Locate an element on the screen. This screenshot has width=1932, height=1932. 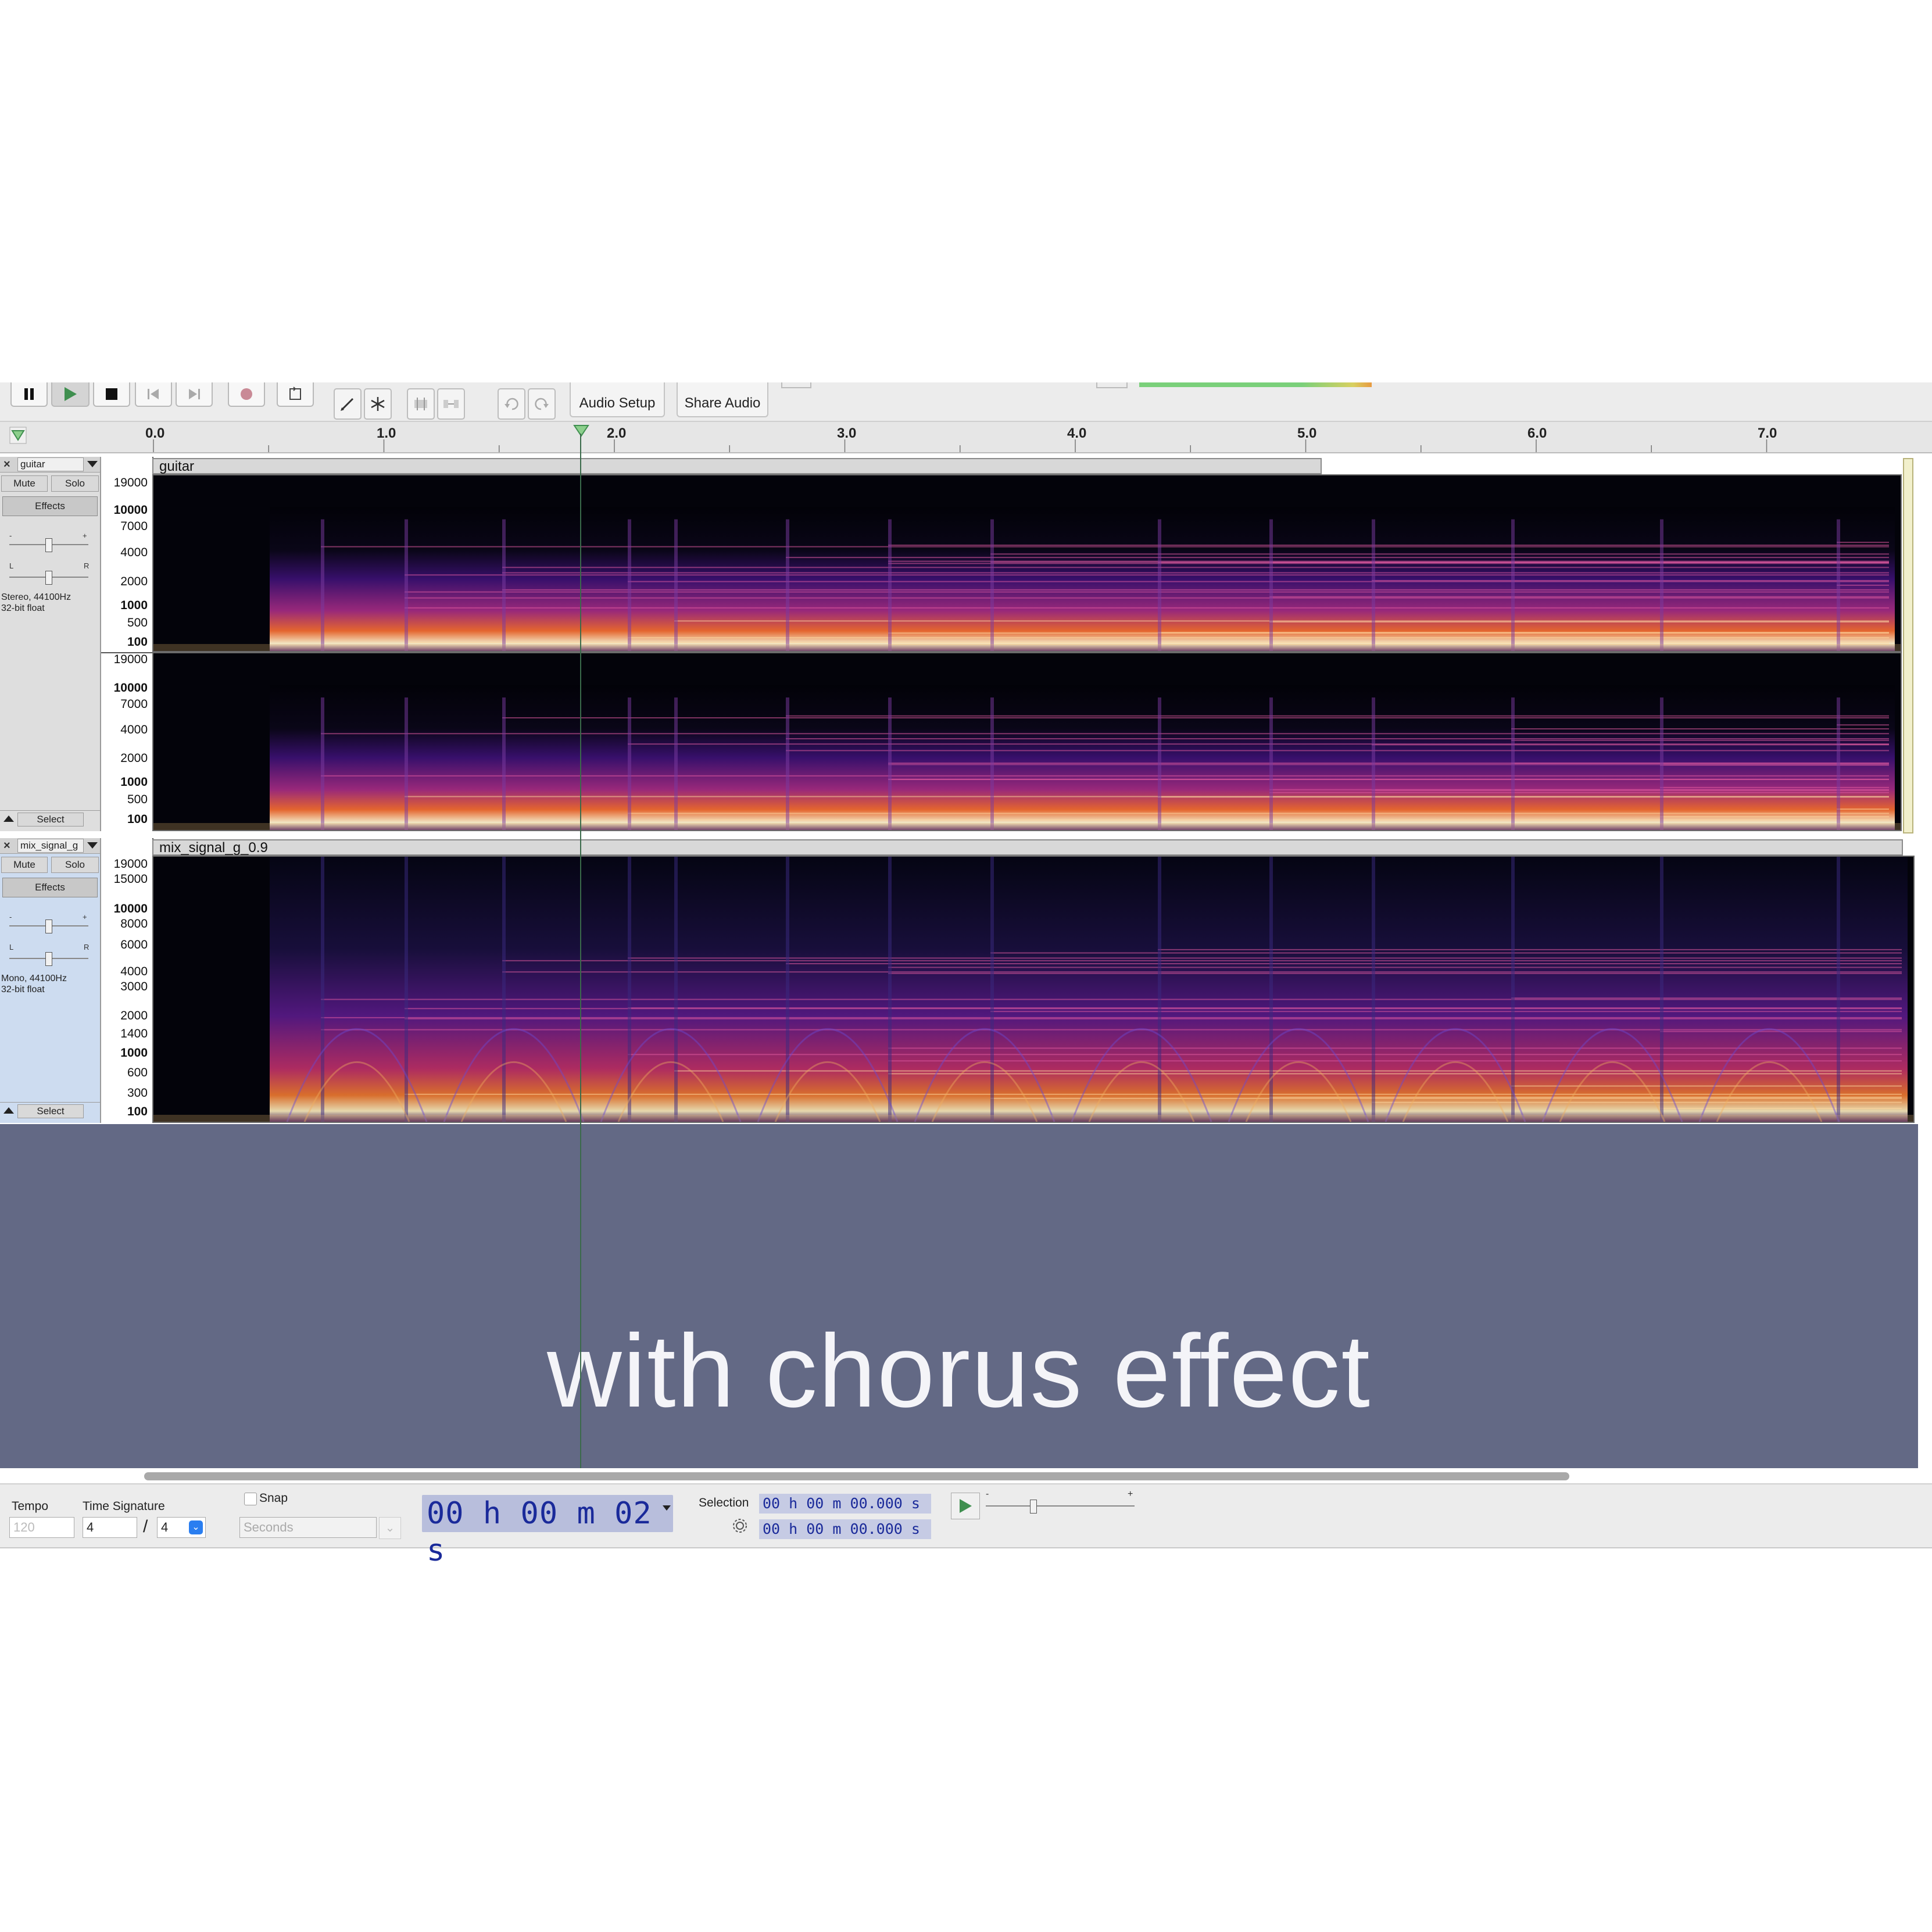
pause-button is located at coordinates (29, 395).